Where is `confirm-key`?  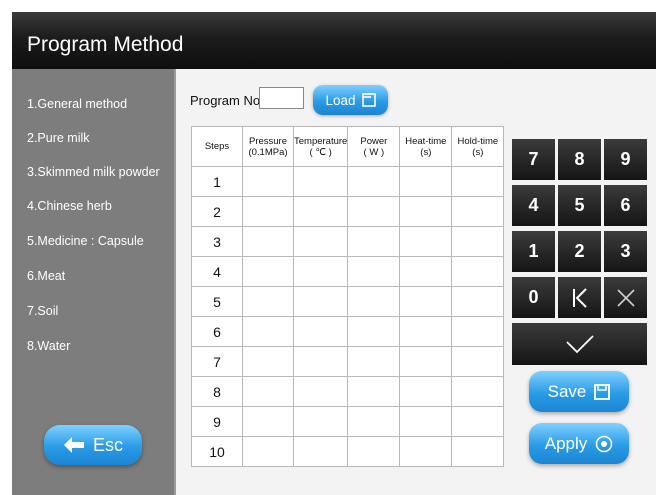 confirm-key is located at coordinates (579, 344).